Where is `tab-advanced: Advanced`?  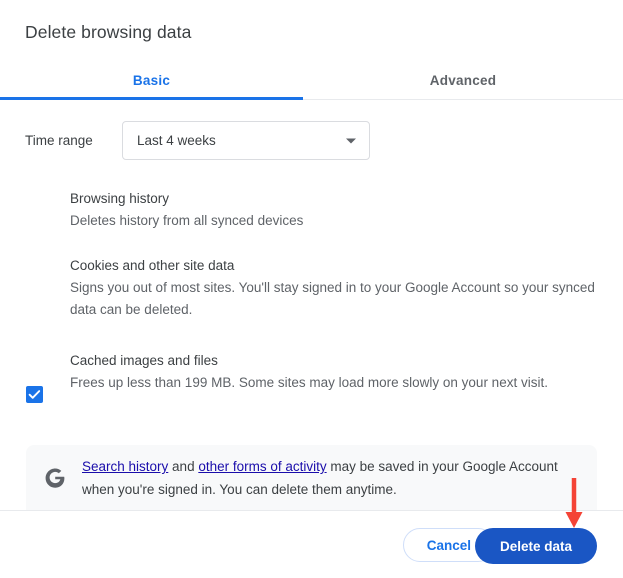
tab-advanced: Advanced is located at coordinates (463, 80).